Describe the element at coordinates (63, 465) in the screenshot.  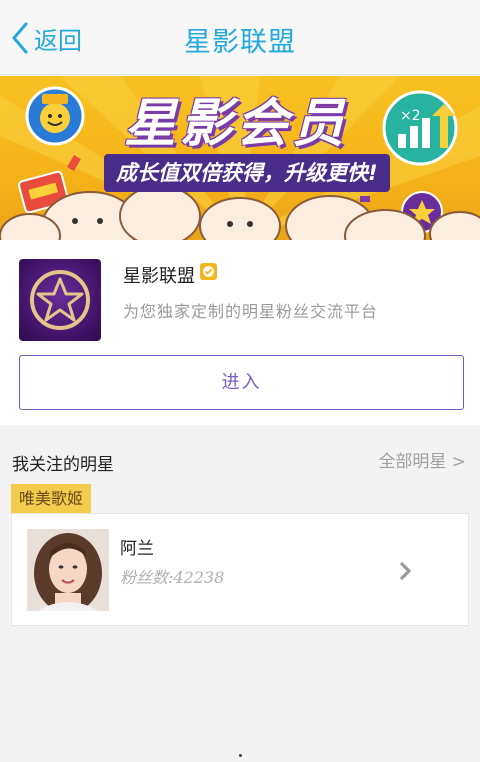
I see `section-title: 我关注的明星` at that location.